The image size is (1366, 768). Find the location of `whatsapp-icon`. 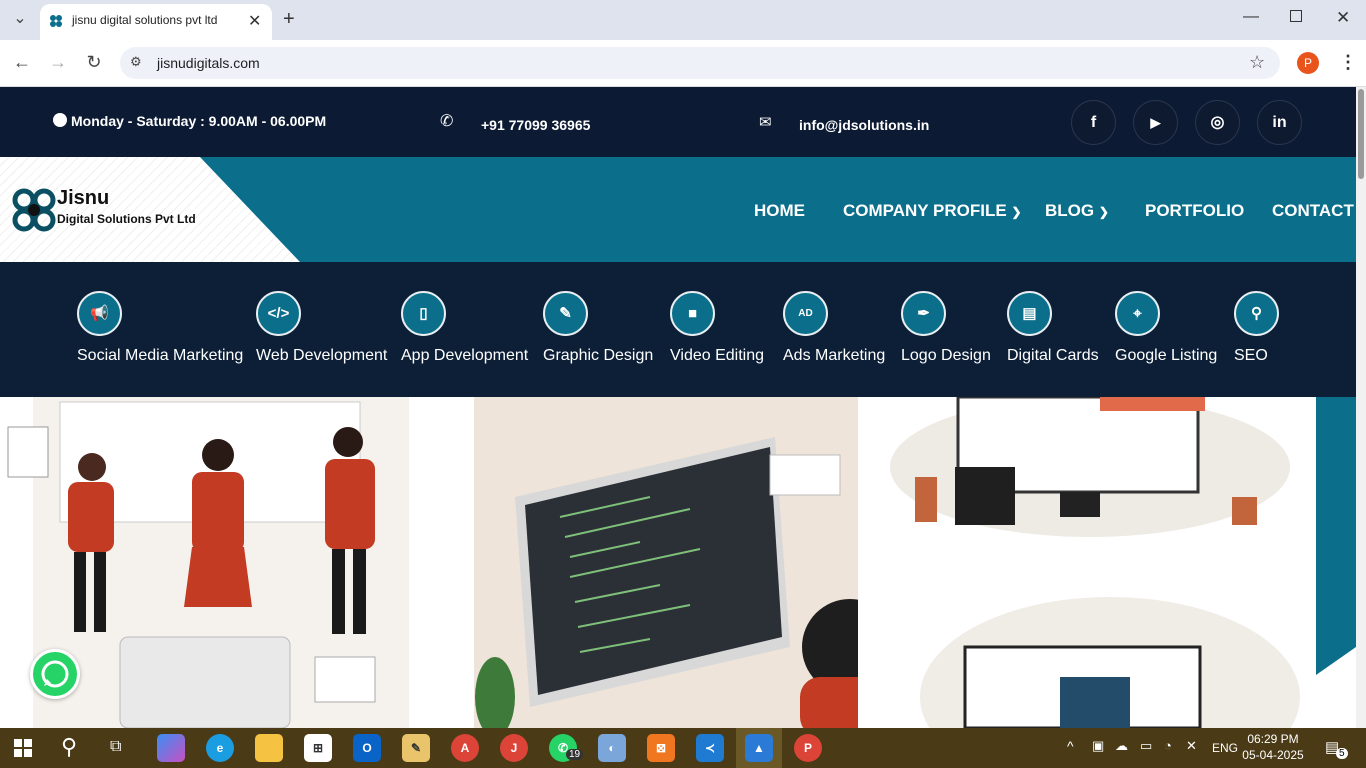

whatsapp-icon is located at coordinates (55, 674).